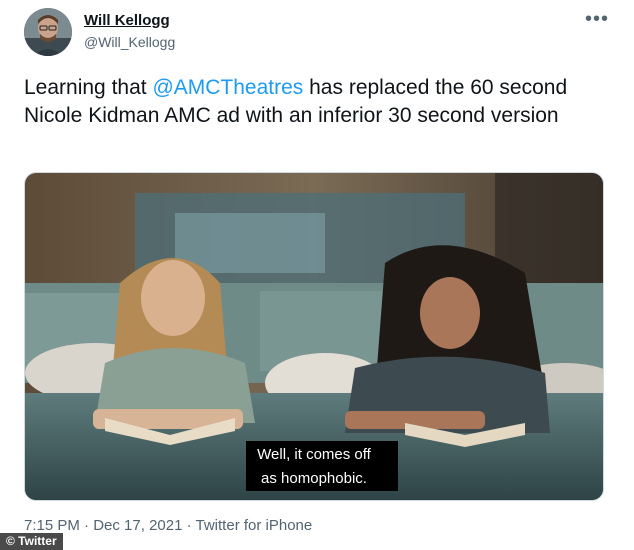 This screenshot has width=634, height=550. Describe the element at coordinates (129, 42) in the screenshot. I see `author-handle: @Will_Kellogg` at that location.